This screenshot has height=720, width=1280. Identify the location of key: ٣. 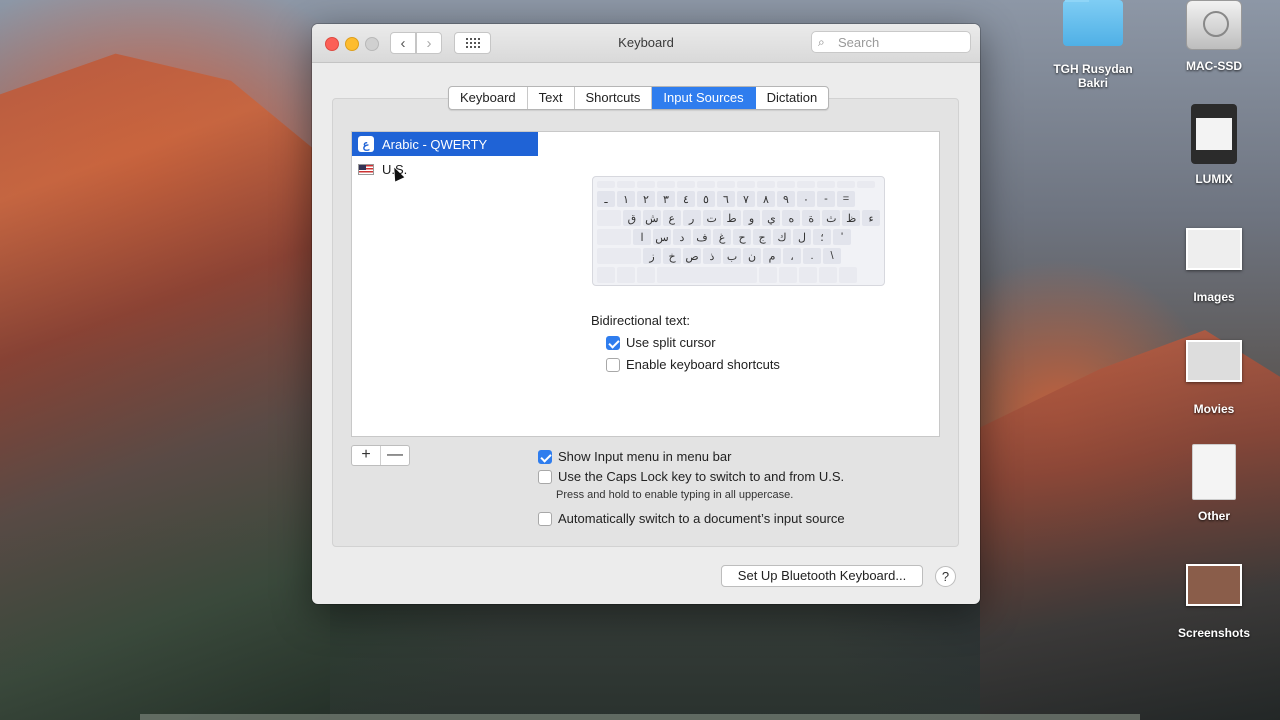
(666, 199).